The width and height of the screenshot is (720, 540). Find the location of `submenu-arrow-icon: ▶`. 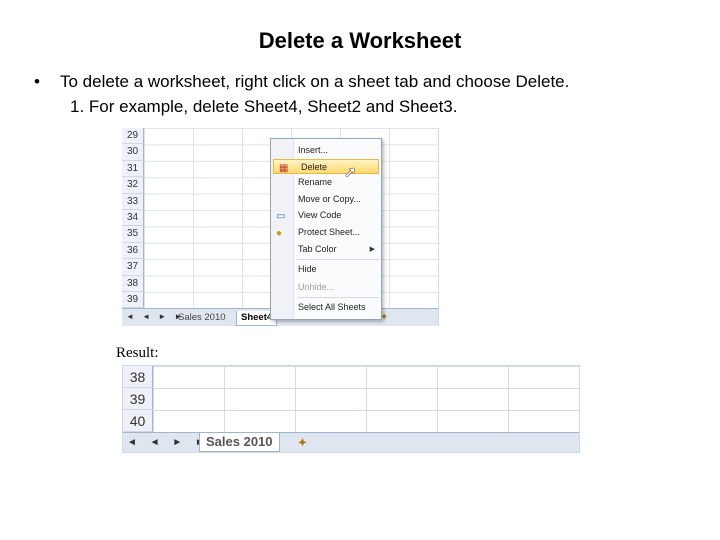

submenu-arrow-icon: ▶ is located at coordinates (372, 249).